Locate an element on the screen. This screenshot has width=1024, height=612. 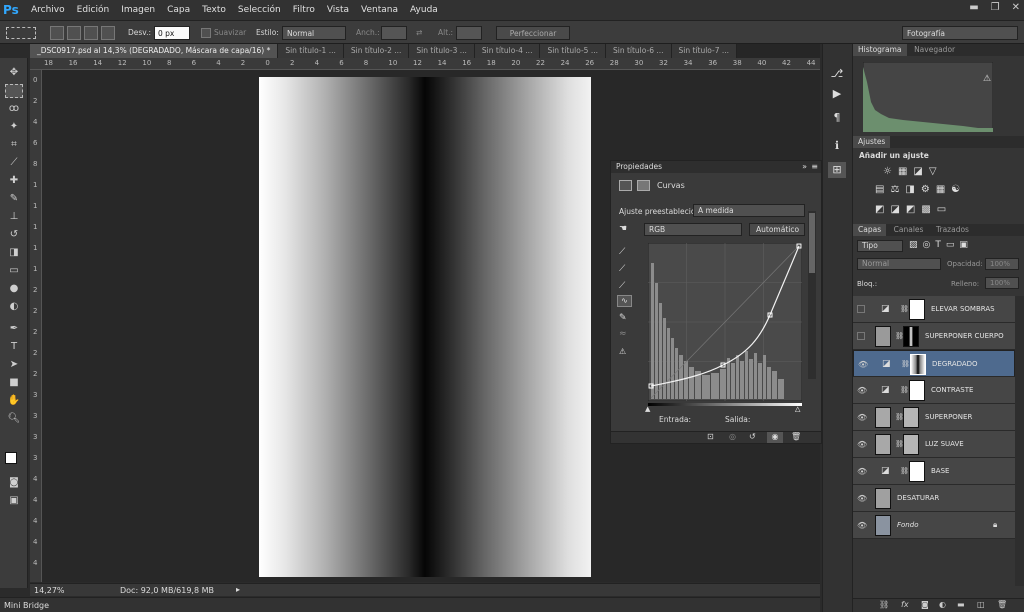
tab-adjustments: Ajustes is located at coordinates (872, 142).